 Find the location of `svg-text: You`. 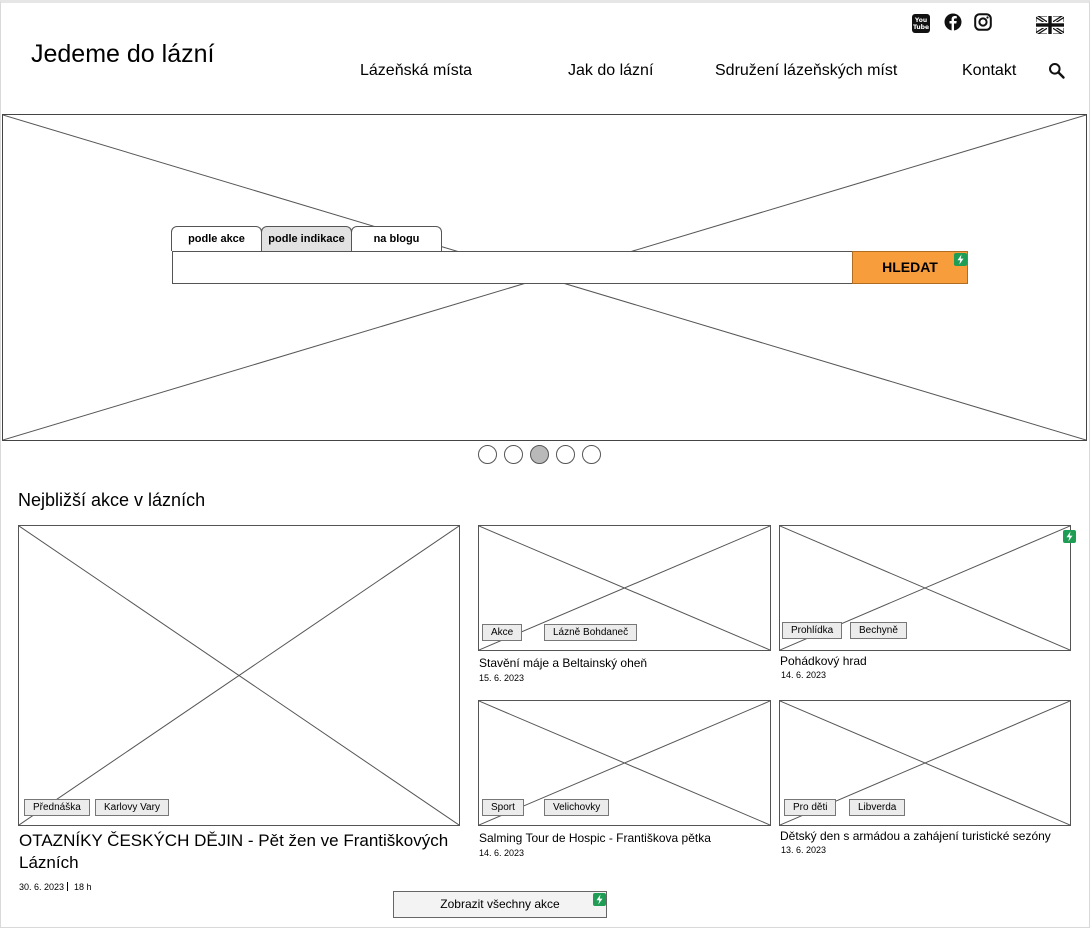

svg-text: You is located at coordinates (920, 20).